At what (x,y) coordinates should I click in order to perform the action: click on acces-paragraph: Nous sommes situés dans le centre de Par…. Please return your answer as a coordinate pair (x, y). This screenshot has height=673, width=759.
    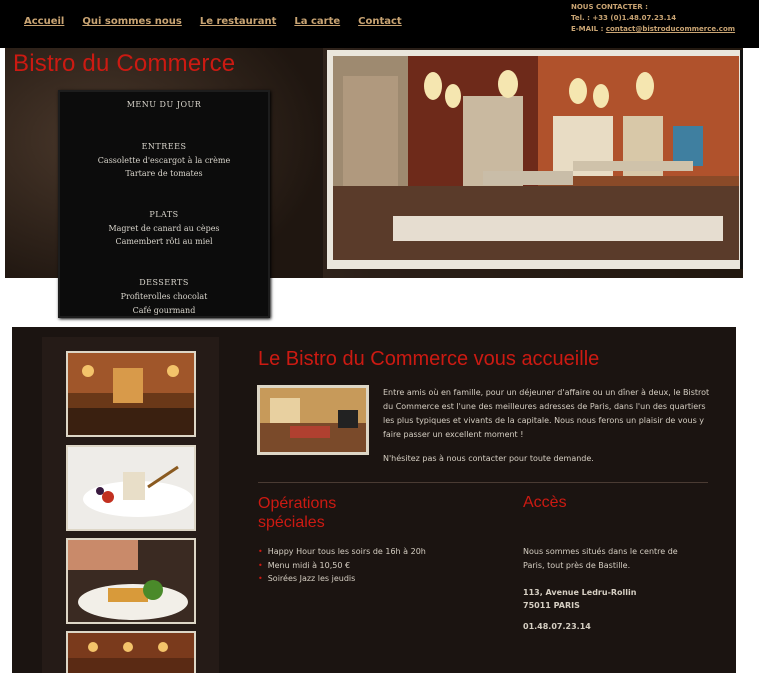
    Looking at the image, I should click on (600, 558).